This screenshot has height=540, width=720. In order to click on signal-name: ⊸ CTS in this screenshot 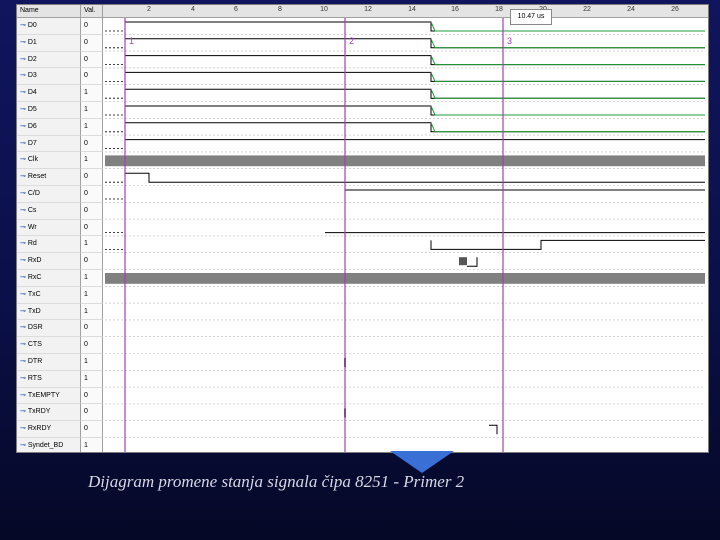, I will do `click(49, 345)`.